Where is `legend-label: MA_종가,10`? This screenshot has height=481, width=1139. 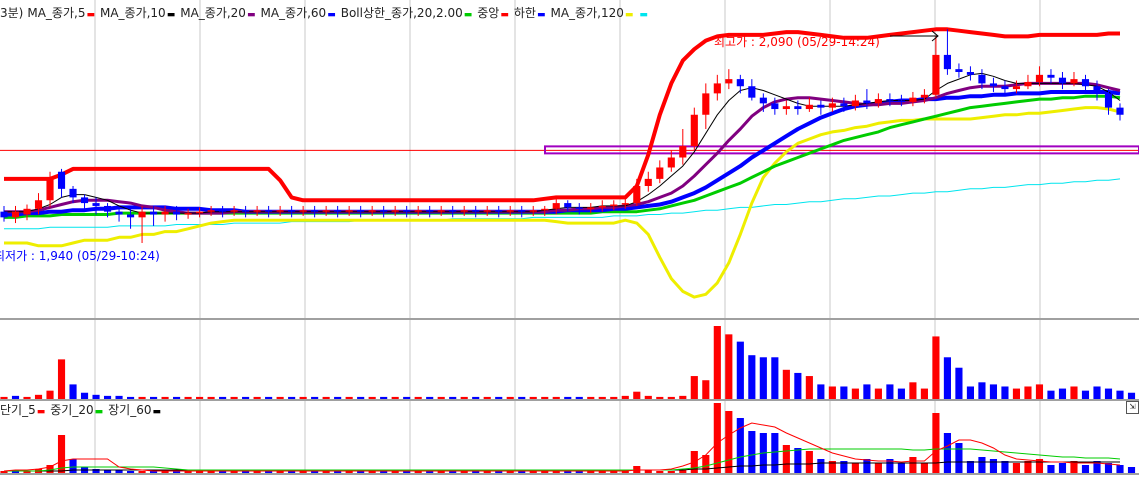
legend-label: MA_종가,10 is located at coordinates (132, 13).